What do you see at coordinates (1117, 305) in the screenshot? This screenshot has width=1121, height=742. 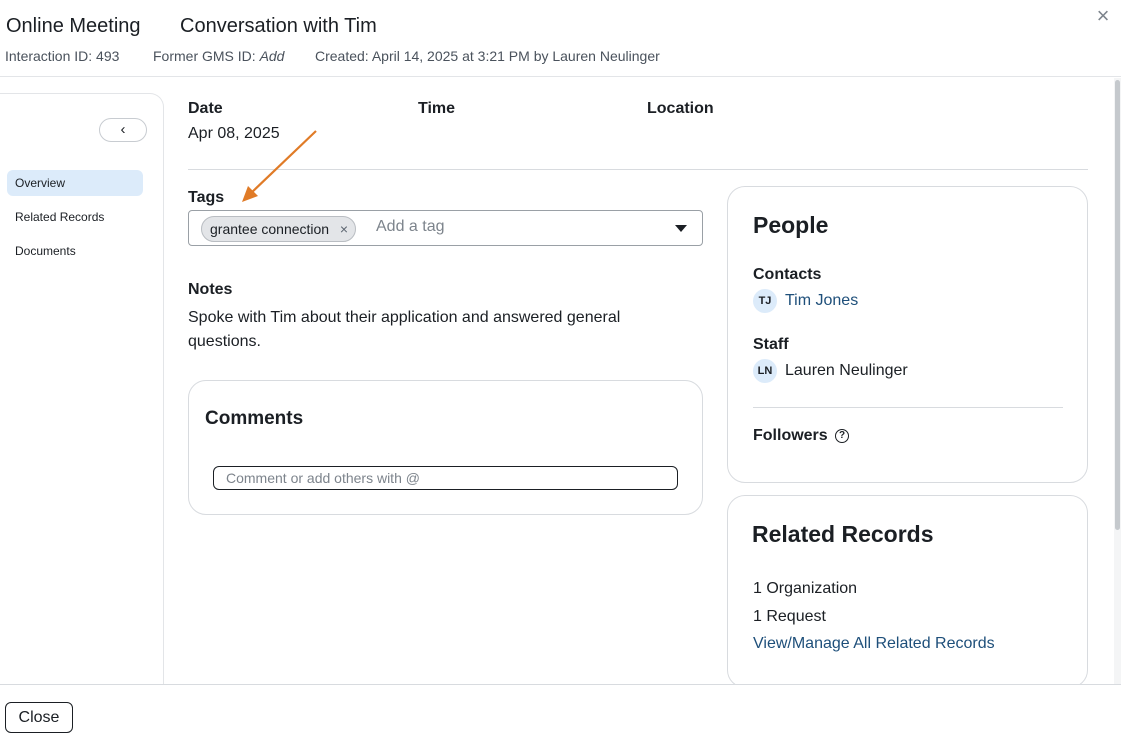 I see `scrollbar-thumb` at bounding box center [1117, 305].